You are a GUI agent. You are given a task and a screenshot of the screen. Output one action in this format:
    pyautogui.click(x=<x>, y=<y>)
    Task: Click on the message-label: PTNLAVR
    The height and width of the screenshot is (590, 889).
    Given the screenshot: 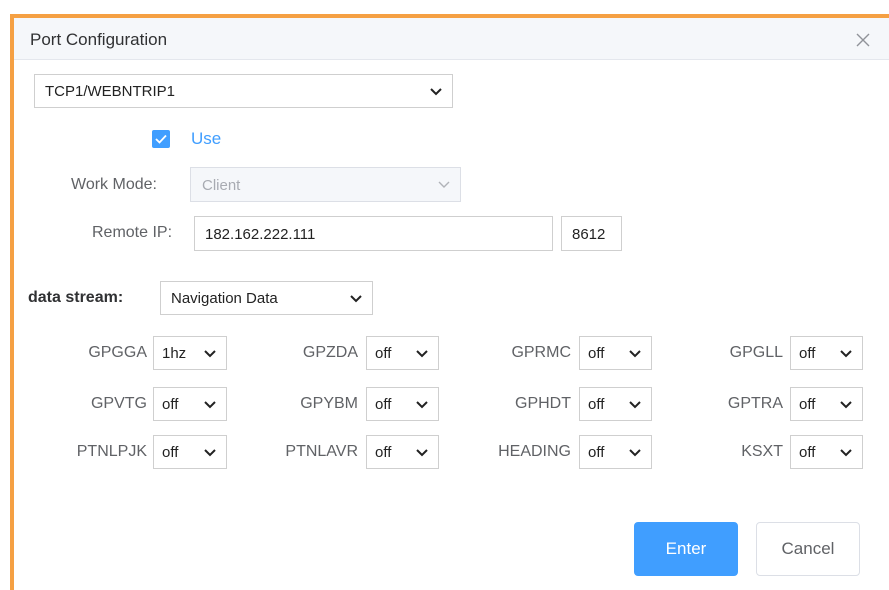 What is the action you would take?
    pyautogui.click(x=321, y=451)
    